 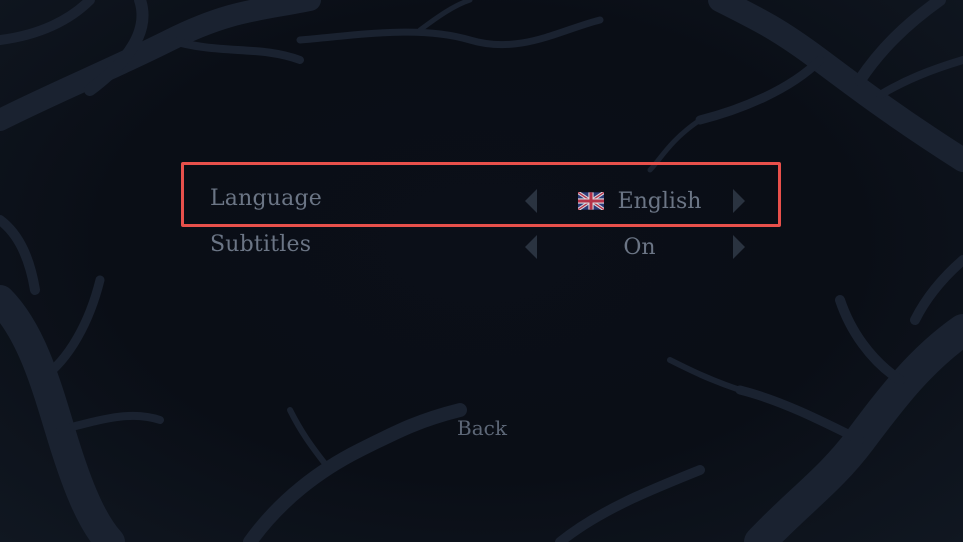 I want to click on language-setting-row: Language English, so click(x=482, y=201).